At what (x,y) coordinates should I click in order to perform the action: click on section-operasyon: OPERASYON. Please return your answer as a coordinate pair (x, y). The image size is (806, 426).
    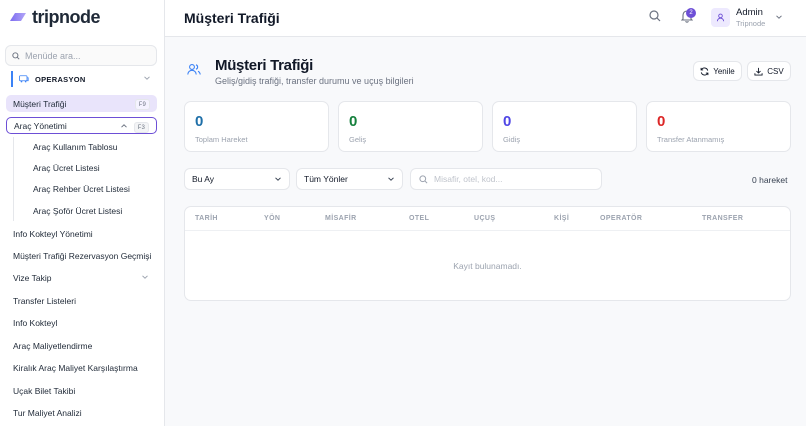
    Looking at the image, I should click on (83, 79).